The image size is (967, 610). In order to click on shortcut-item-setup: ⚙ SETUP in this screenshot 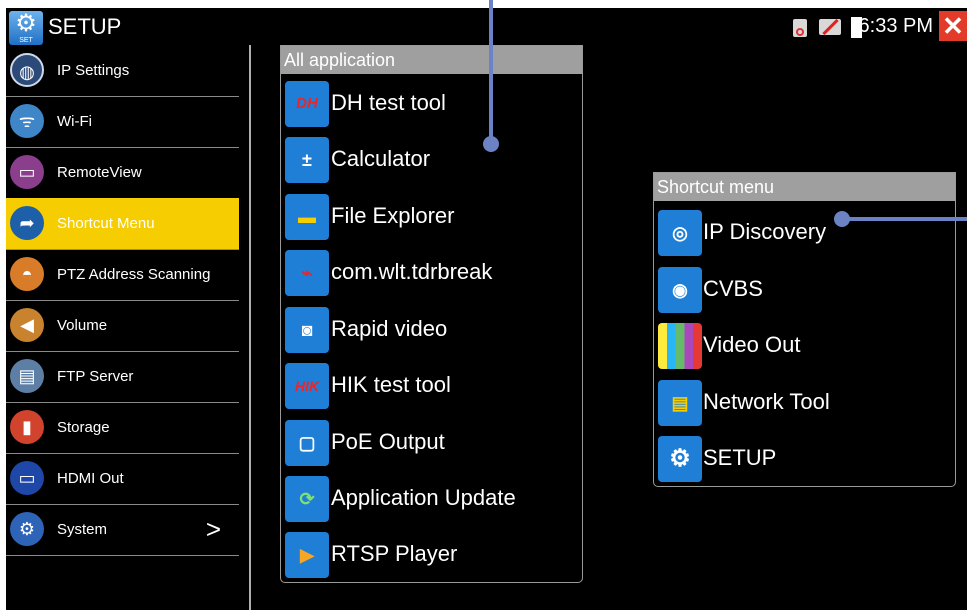, I will do `click(804, 458)`.